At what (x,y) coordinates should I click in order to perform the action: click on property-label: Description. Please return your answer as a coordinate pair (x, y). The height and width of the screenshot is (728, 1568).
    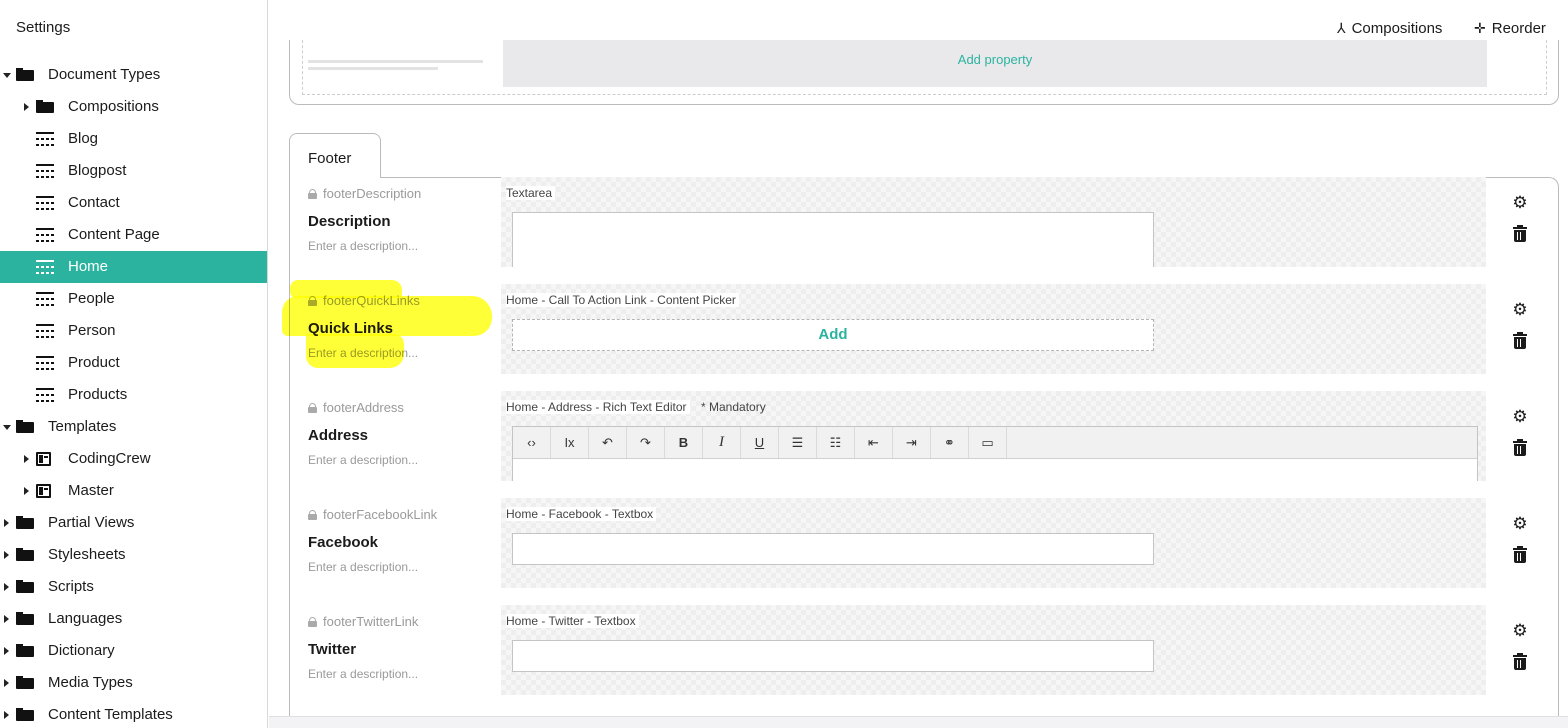
    Looking at the image, I should click on (349, 221).